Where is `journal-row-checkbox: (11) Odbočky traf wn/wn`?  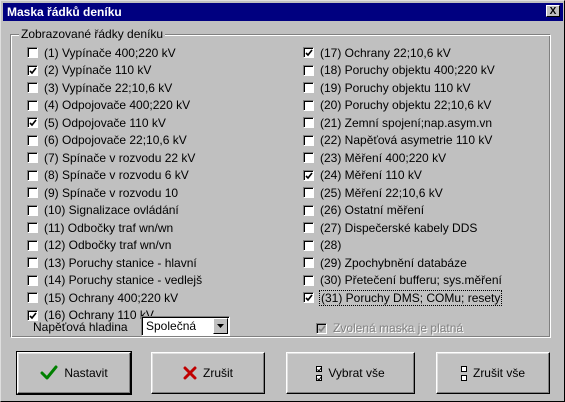
journal-row-checkbox: (11) Odbočky traf wn/wn is located at coordinates (114, 228).